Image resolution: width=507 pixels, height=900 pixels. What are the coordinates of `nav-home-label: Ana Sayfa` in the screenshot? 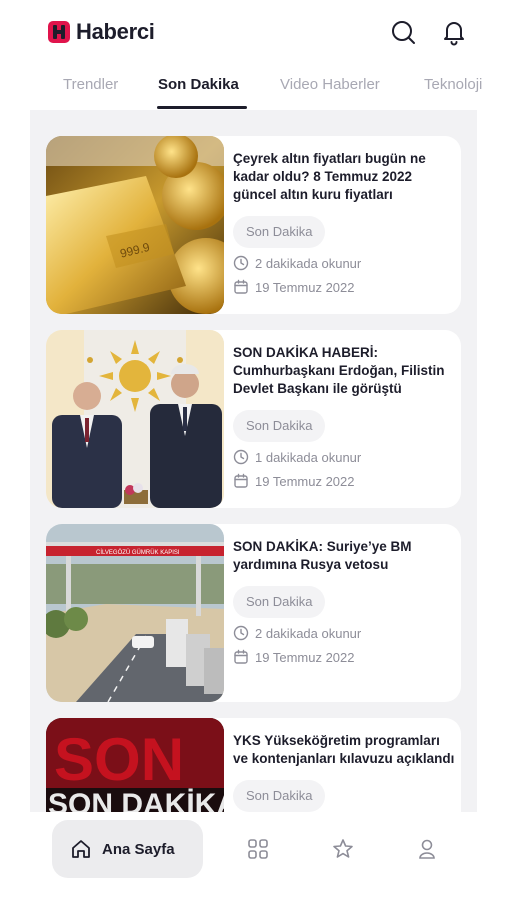 It's located at (138, 849).